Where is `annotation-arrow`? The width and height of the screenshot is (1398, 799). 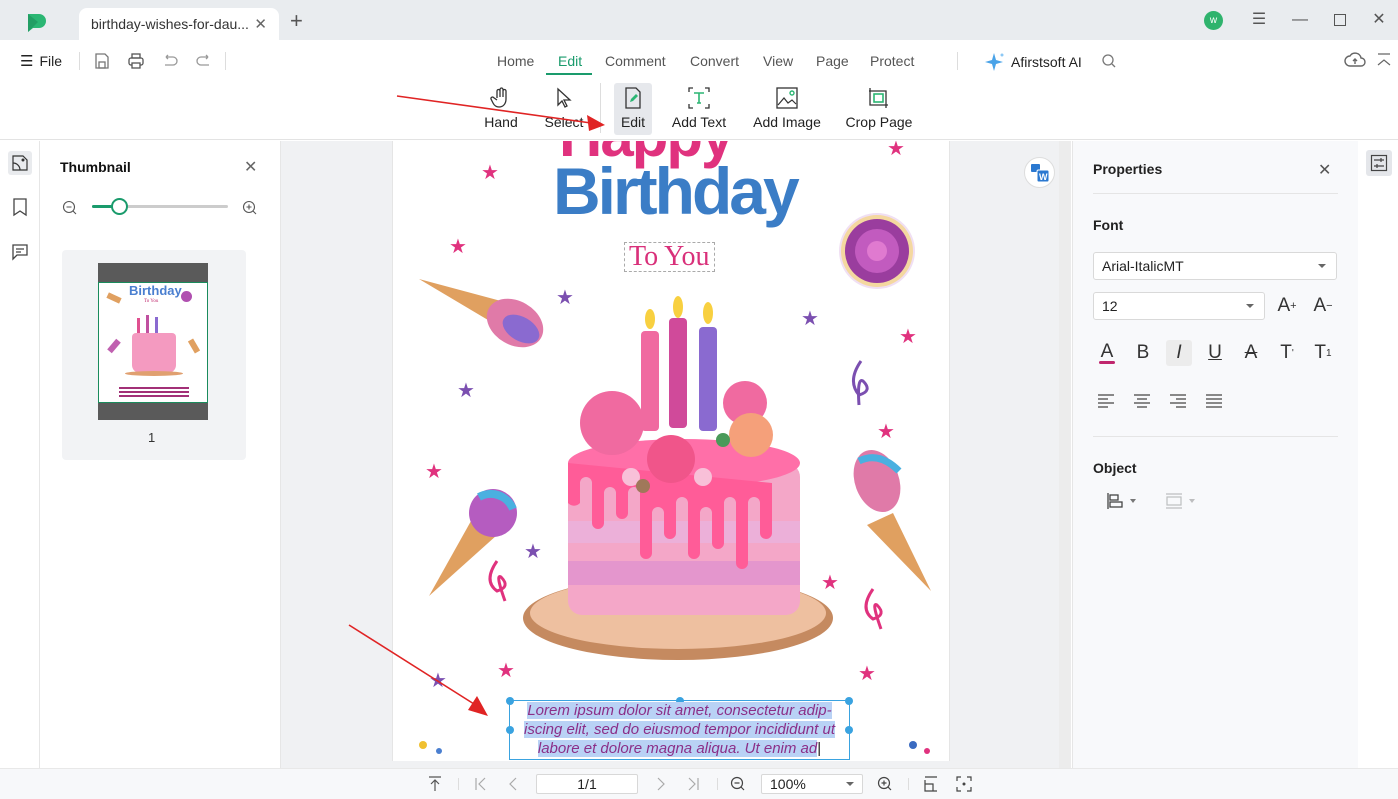 annotation-arrow is located at coordinates (418, 670).